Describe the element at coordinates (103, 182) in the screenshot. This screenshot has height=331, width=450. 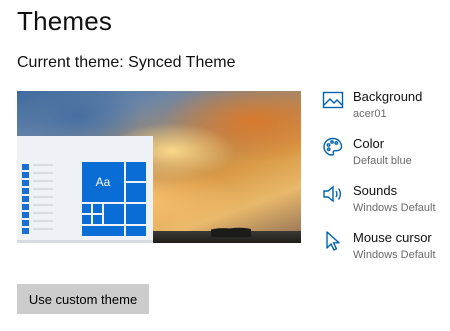
I see `preview-tile-aa: Aa` at that location.